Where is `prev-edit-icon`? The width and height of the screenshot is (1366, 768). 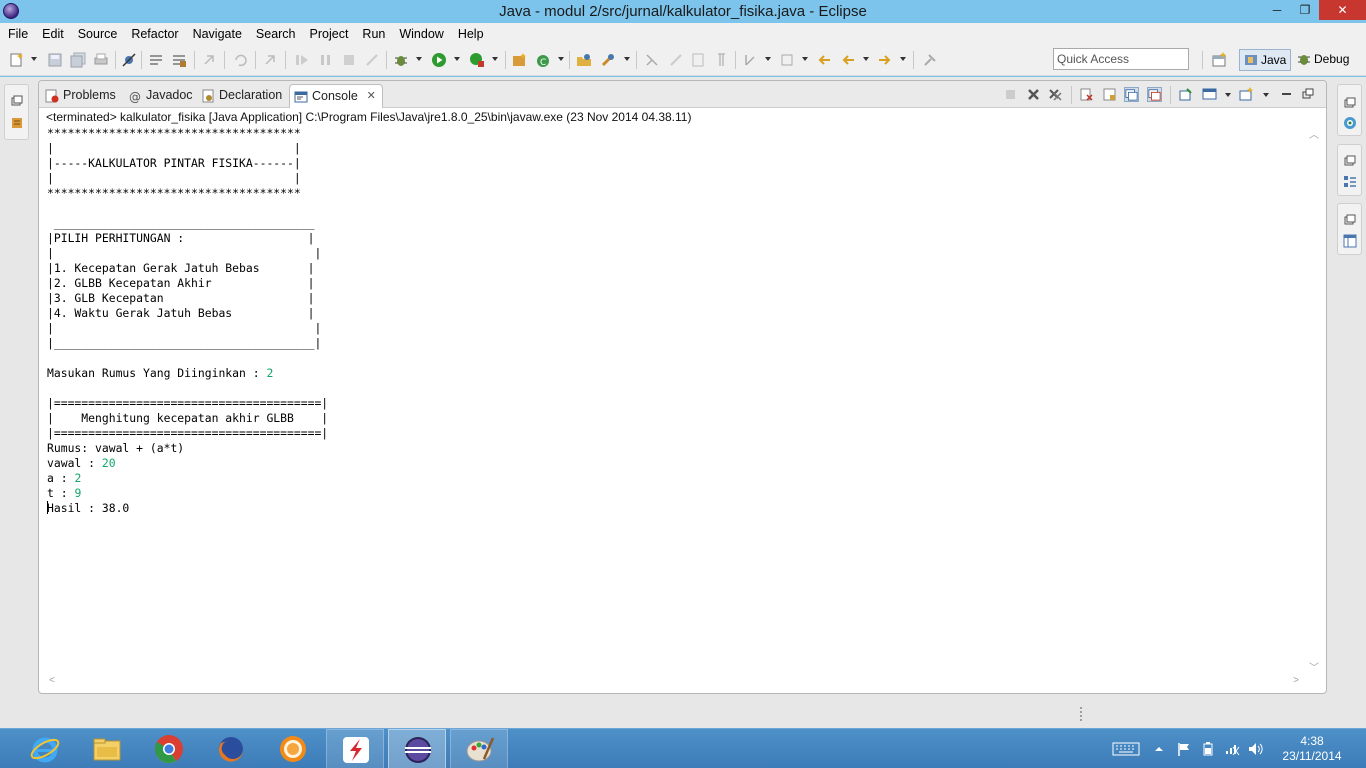
prev-edit-icon is located at coordinates (787, 60).